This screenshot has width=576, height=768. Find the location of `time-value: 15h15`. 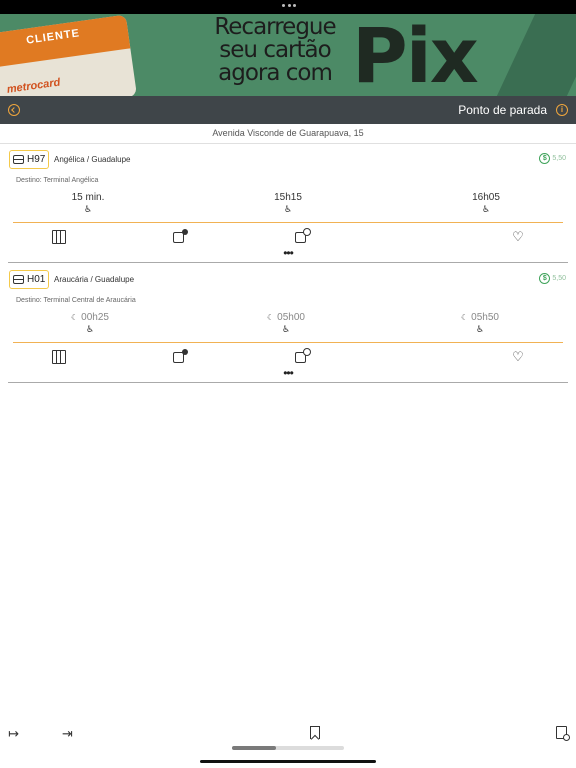

time-value: 15h15 is located at coordinates (288, 197).